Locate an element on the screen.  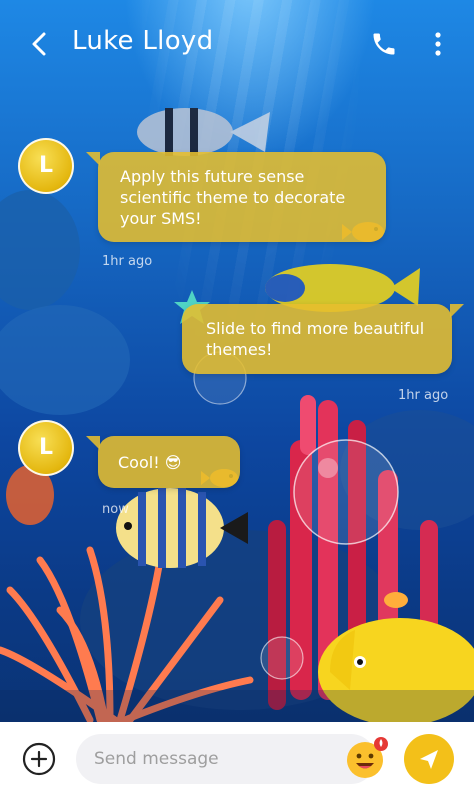
more-options-button is located at coordinates (438, 44).